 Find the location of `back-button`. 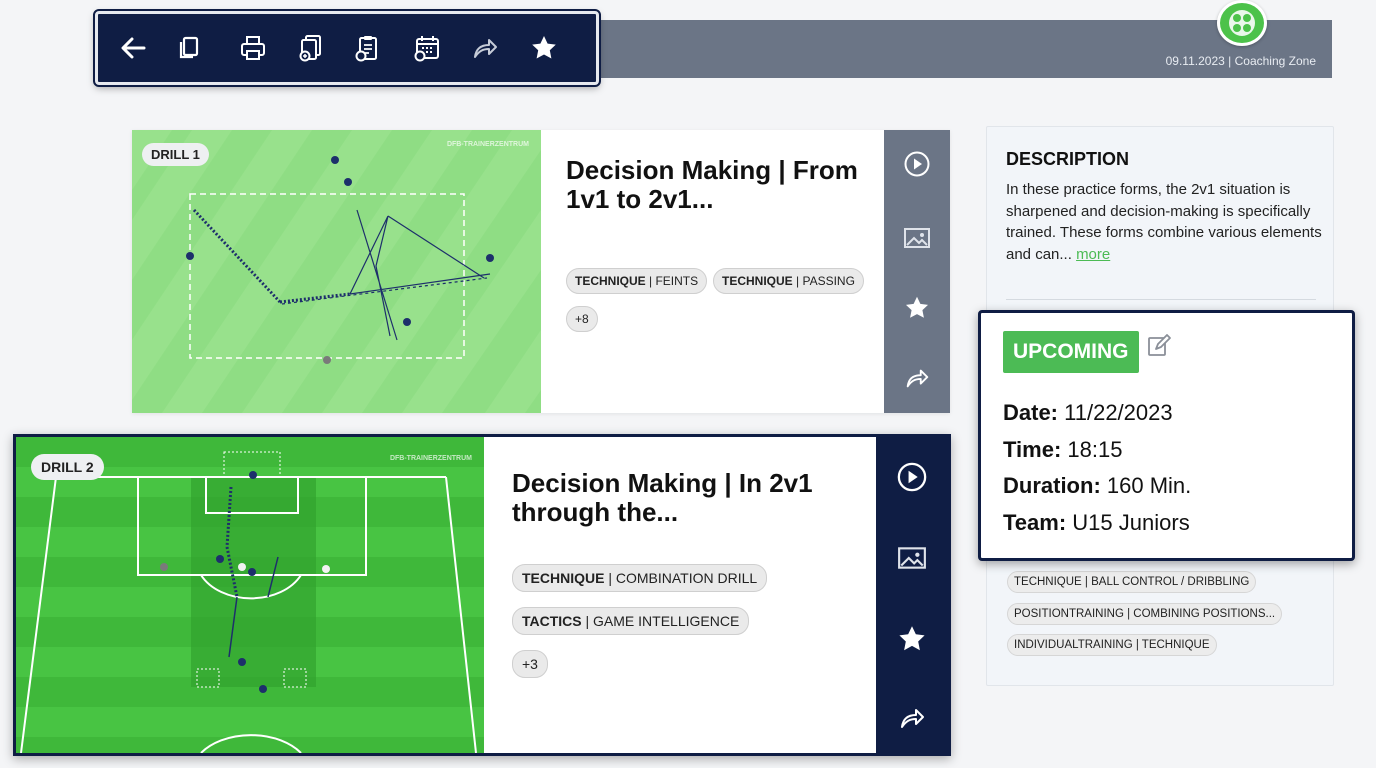

back-button is located at coordinates (133, 48).